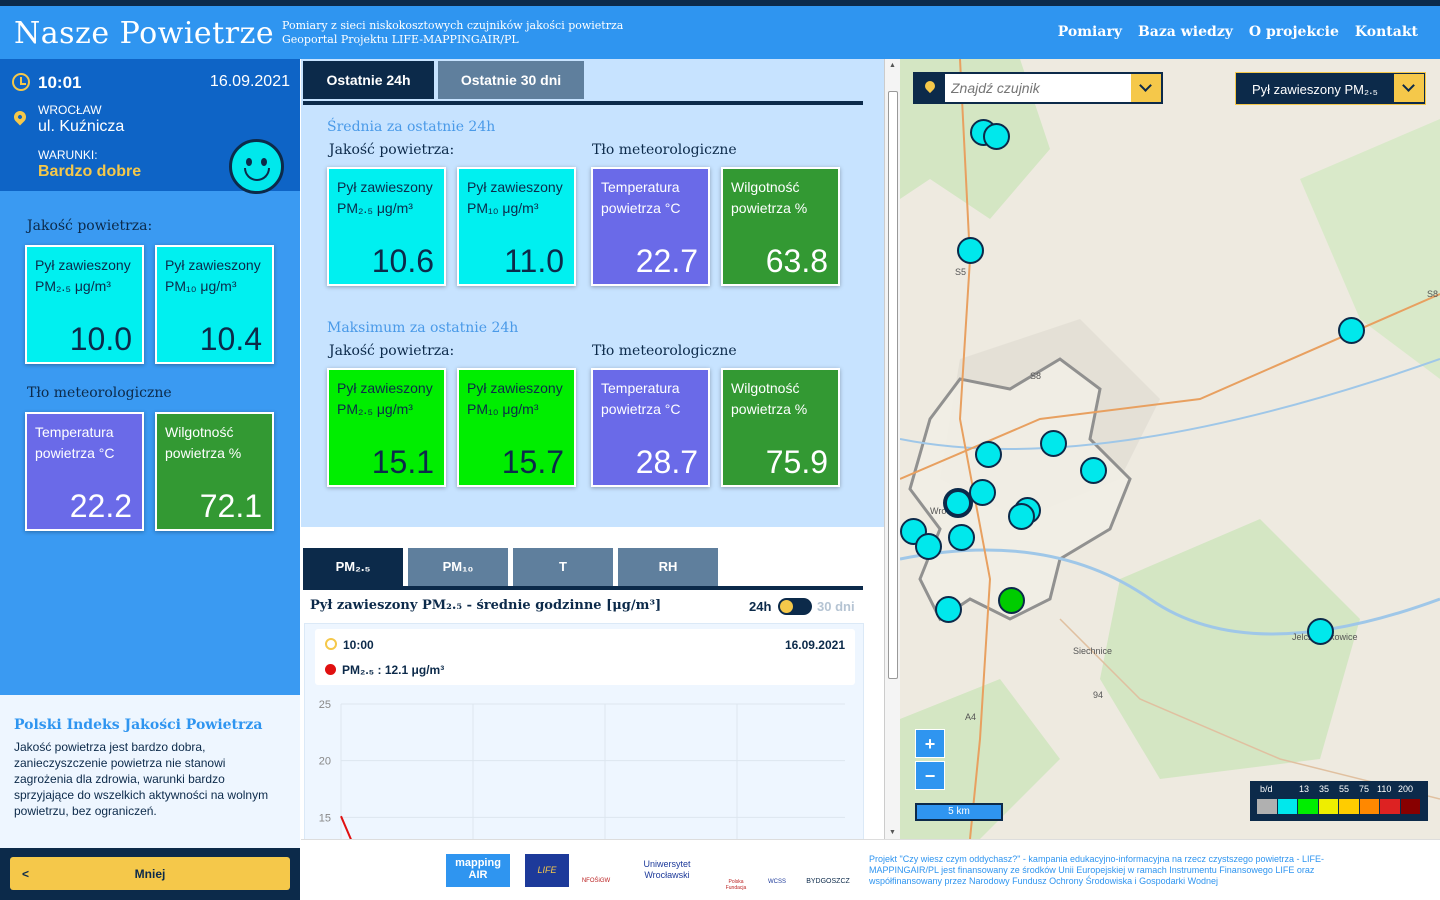 Image resolution: width=1440 pixels, height=900 pixels. I want to click on range-toggle, so click(795, 606).